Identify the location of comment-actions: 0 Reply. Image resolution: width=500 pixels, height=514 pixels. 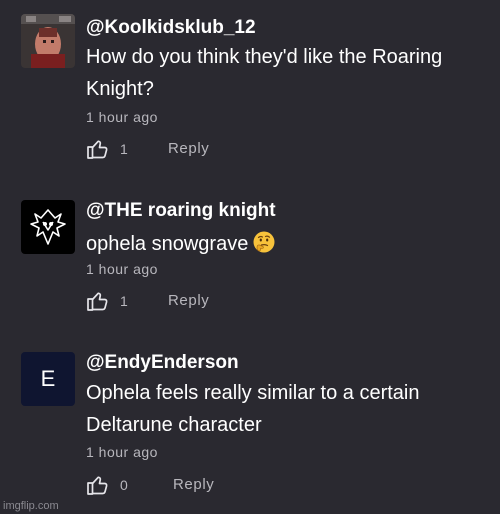
(186, 485).